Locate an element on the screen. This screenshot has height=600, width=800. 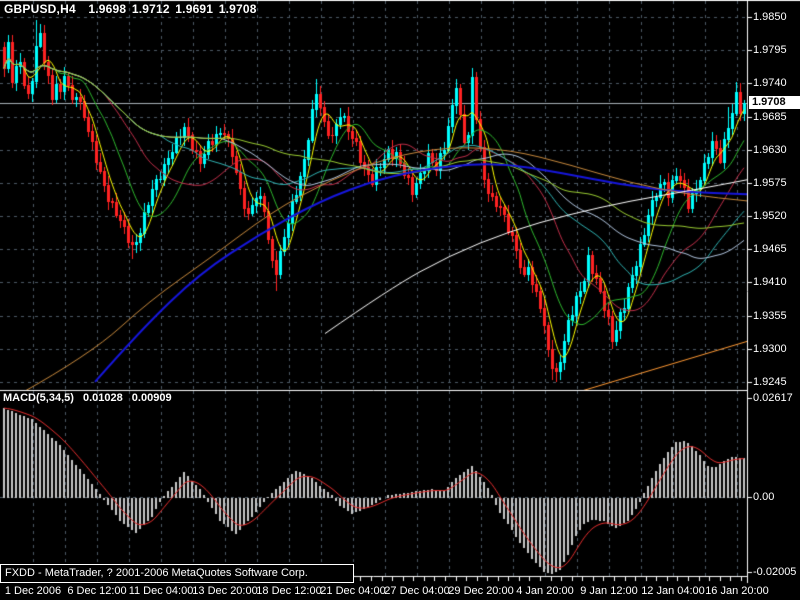
time-axis-label: 13 Dec 20:00 is located at coordinates (225, 591).